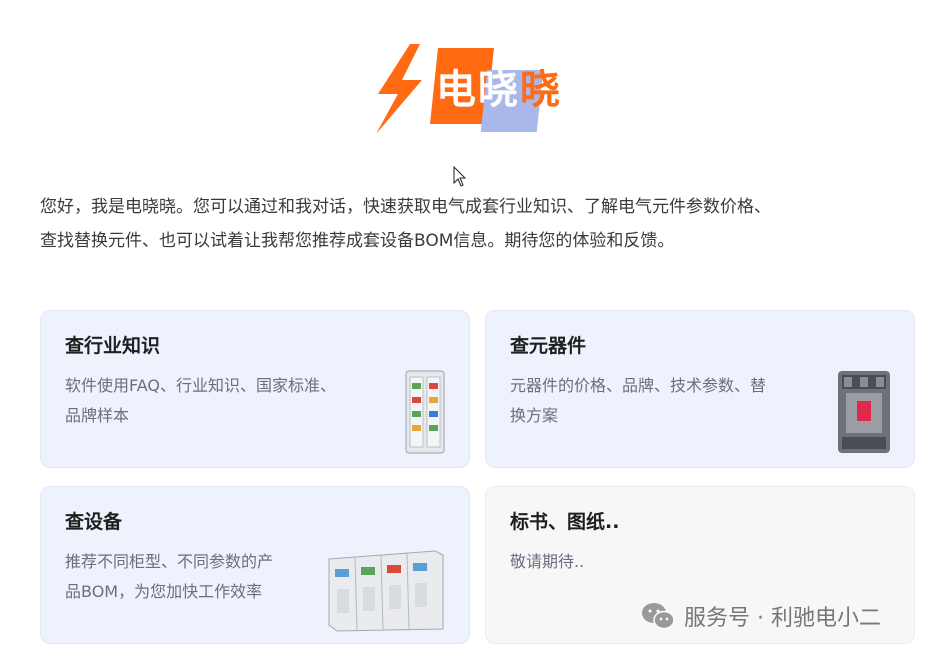 The width and height of the screenshot is (952, 660). What do you see at coordinates (425, 412) in the screenshot?
I see `switchgear-cabinet-icon` at bounding box center [425, 412].